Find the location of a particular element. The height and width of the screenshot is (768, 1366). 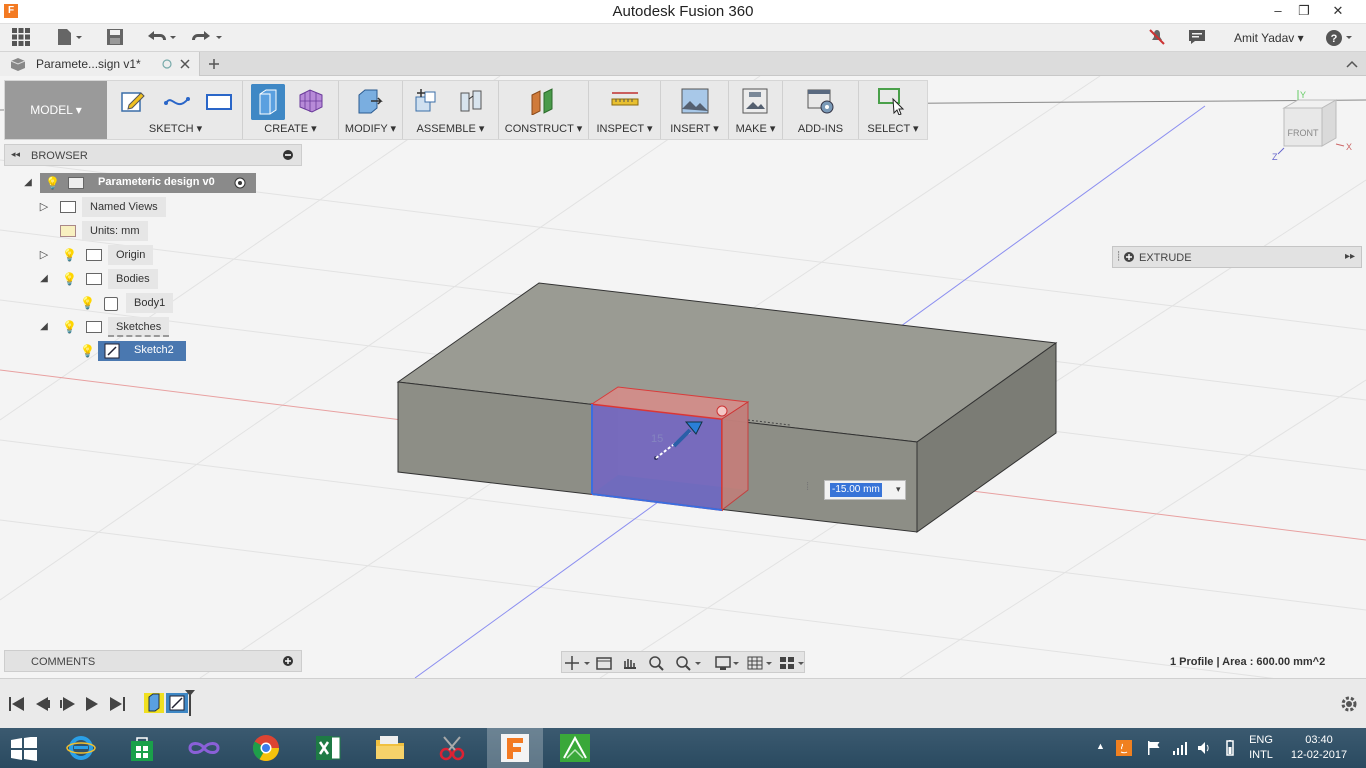

activate-component-radio-icon is located at coordinates (240, 183).